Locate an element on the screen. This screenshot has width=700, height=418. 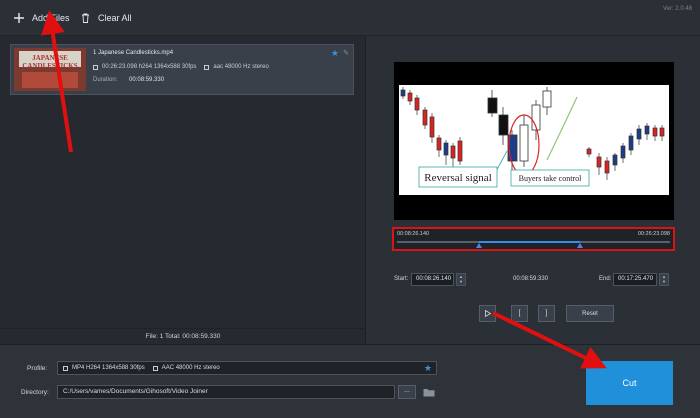
cut-duration: 00:08:59.330 is located at coordinates (531, 279).